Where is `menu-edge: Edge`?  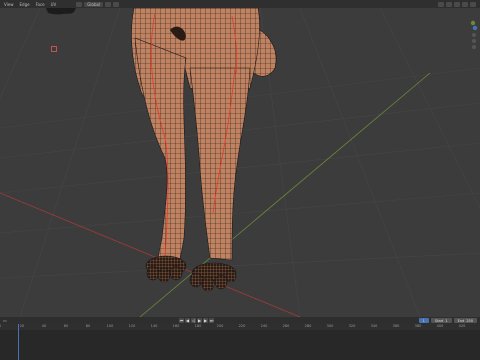
menu-edge: Edge is located at coordinates (25, 4).